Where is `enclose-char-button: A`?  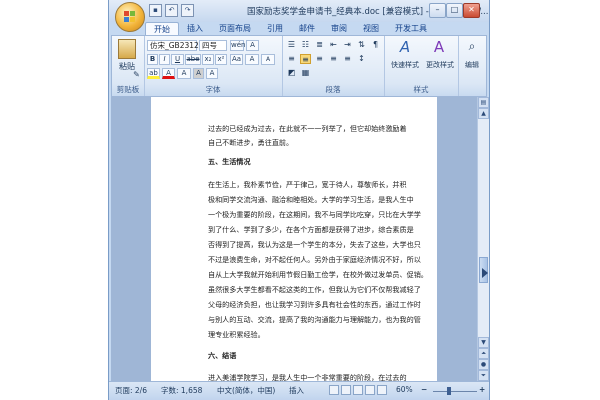
enclose-char-button: A is located at coordinates (212, 73).